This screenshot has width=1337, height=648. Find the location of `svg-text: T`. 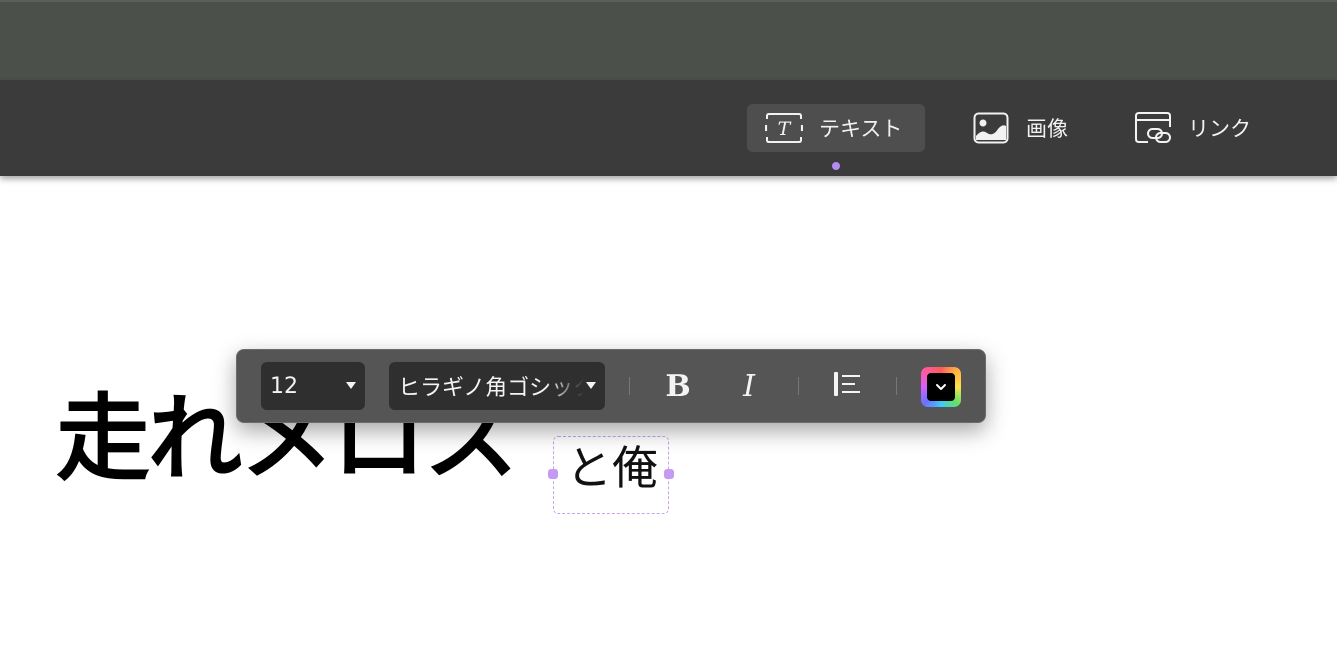

svg-text: T is located at coordinates (785, 129).